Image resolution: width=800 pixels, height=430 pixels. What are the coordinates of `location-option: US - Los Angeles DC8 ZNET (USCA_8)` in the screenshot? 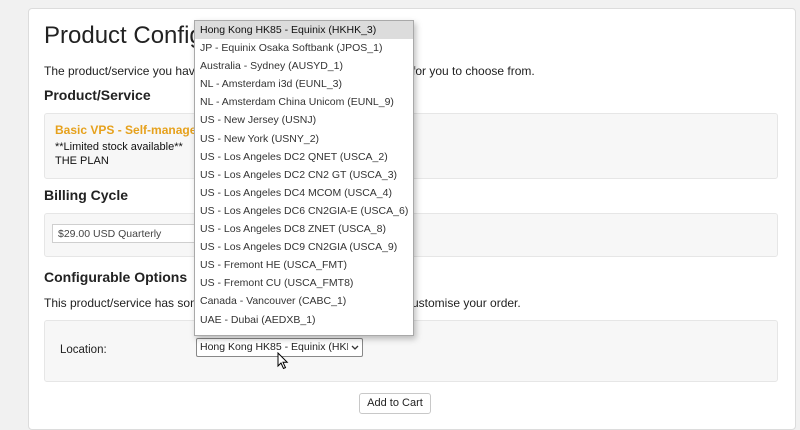 It's located at (304, 229).